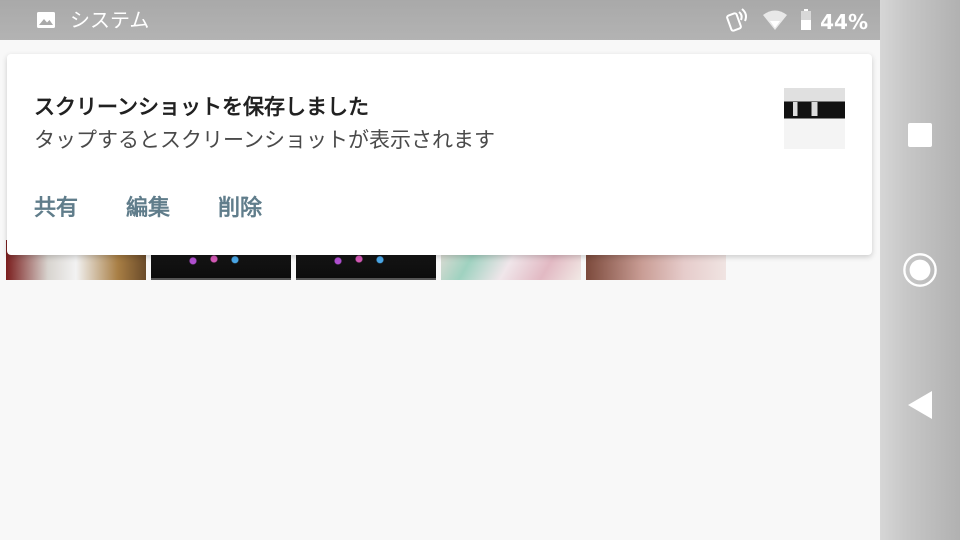 Image resolution: width=960 pixels, height=540 pixels. I want to click on notification-title: スクリーンショットを保存しました, so click(201, 107).